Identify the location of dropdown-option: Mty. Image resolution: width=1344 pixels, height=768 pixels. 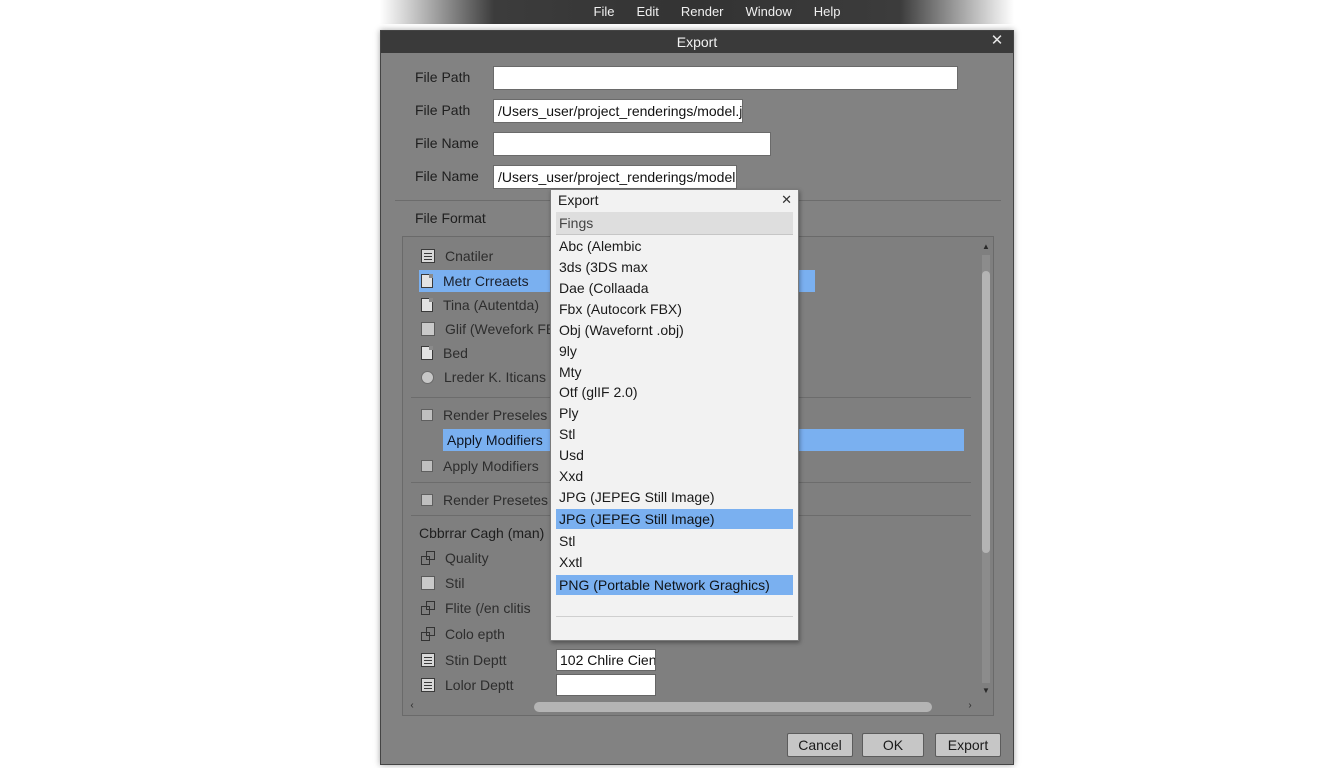
(674, 372).